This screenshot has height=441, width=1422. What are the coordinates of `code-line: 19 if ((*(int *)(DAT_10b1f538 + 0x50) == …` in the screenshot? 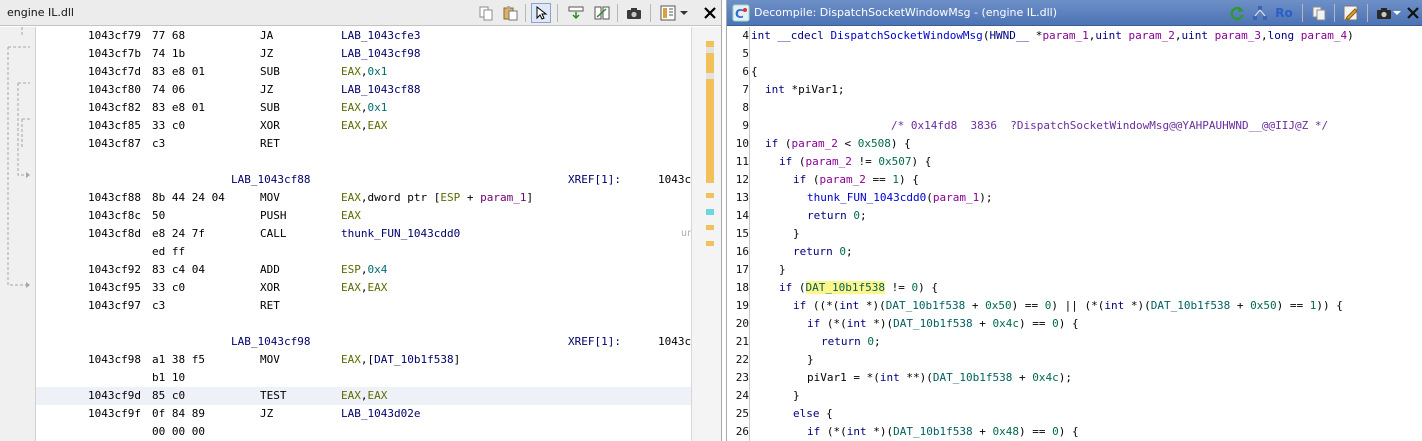 It's located at (1074, 306).